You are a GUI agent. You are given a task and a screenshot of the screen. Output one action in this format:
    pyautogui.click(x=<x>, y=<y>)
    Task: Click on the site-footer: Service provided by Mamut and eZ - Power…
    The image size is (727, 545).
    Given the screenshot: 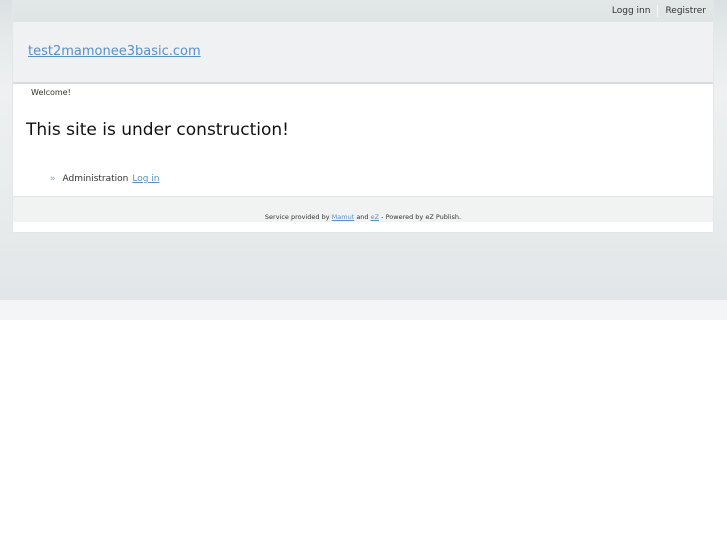 What is the action you would take?
    pyautogui.click(x=363, y=209)
    